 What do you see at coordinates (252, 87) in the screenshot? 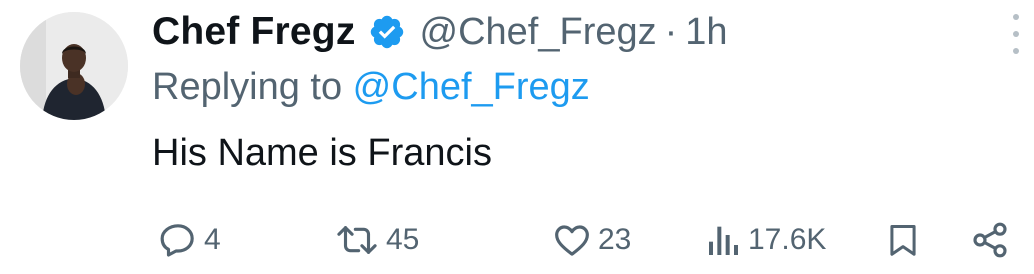
I see `replying-to-label: Replying to` at bounding box center [252, 87].